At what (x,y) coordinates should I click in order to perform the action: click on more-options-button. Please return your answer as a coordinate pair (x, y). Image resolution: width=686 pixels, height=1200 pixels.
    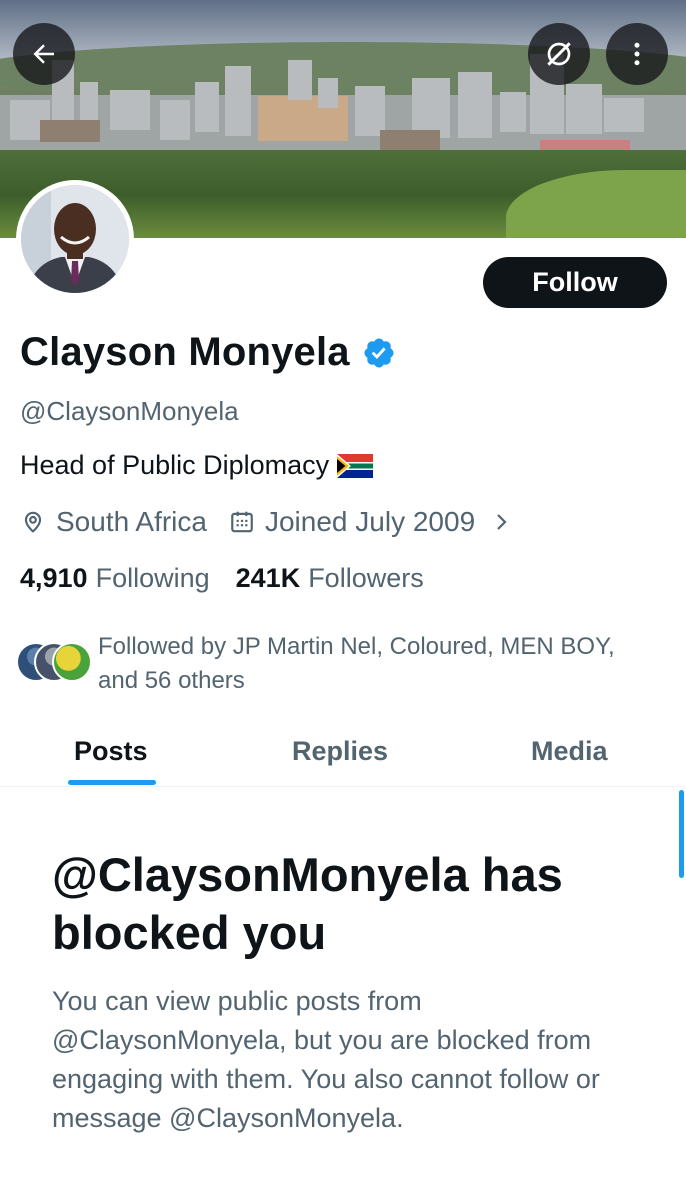
    Looking at the image, I should click on (637, 54).